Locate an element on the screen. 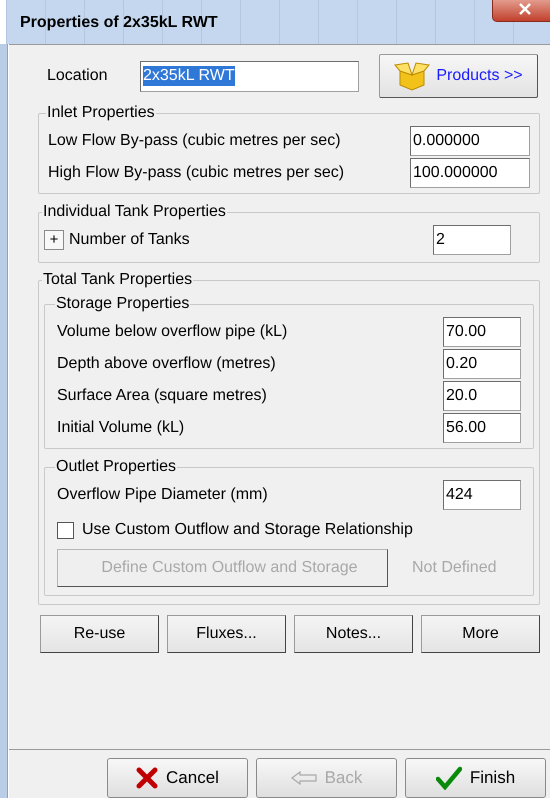 Image resolution: width=550 pixels, height=798 pixels. close-button is located at coordinates (521, 11).